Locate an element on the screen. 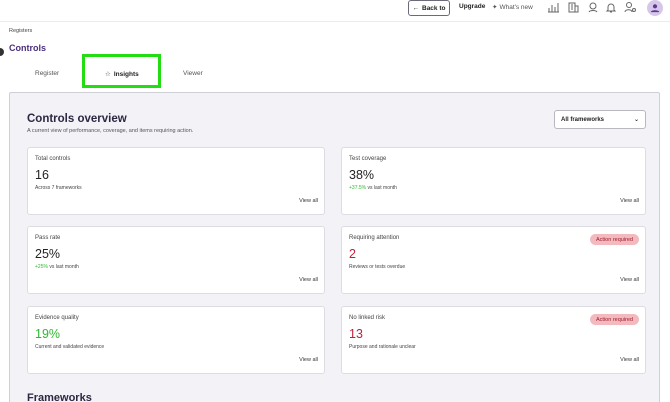  insights-tab-highlight is located at coordinates (121, 71).